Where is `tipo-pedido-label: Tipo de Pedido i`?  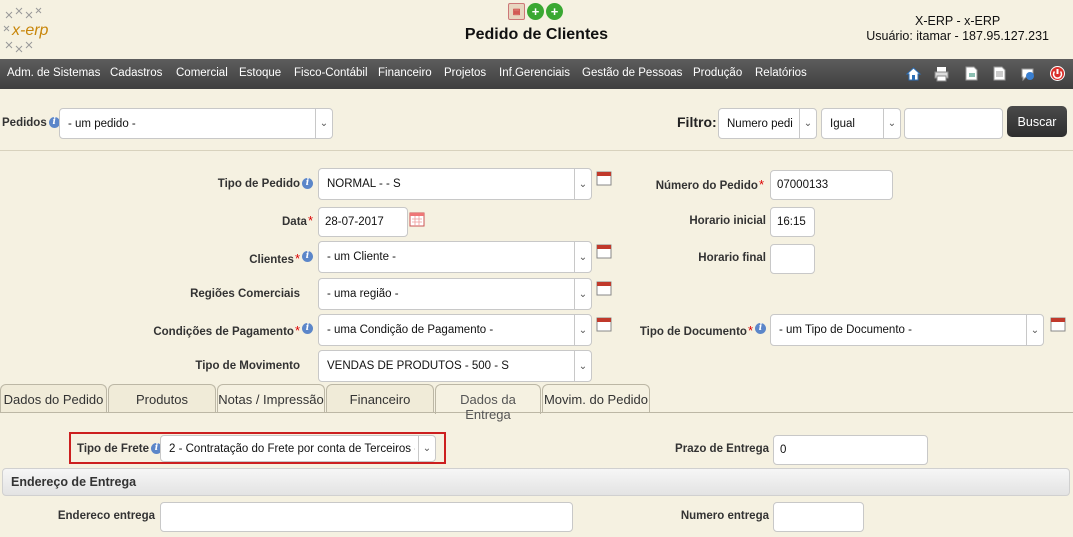 tipo-pedido-label: Tipo de Pedido i is located at coordinates (265, 184).